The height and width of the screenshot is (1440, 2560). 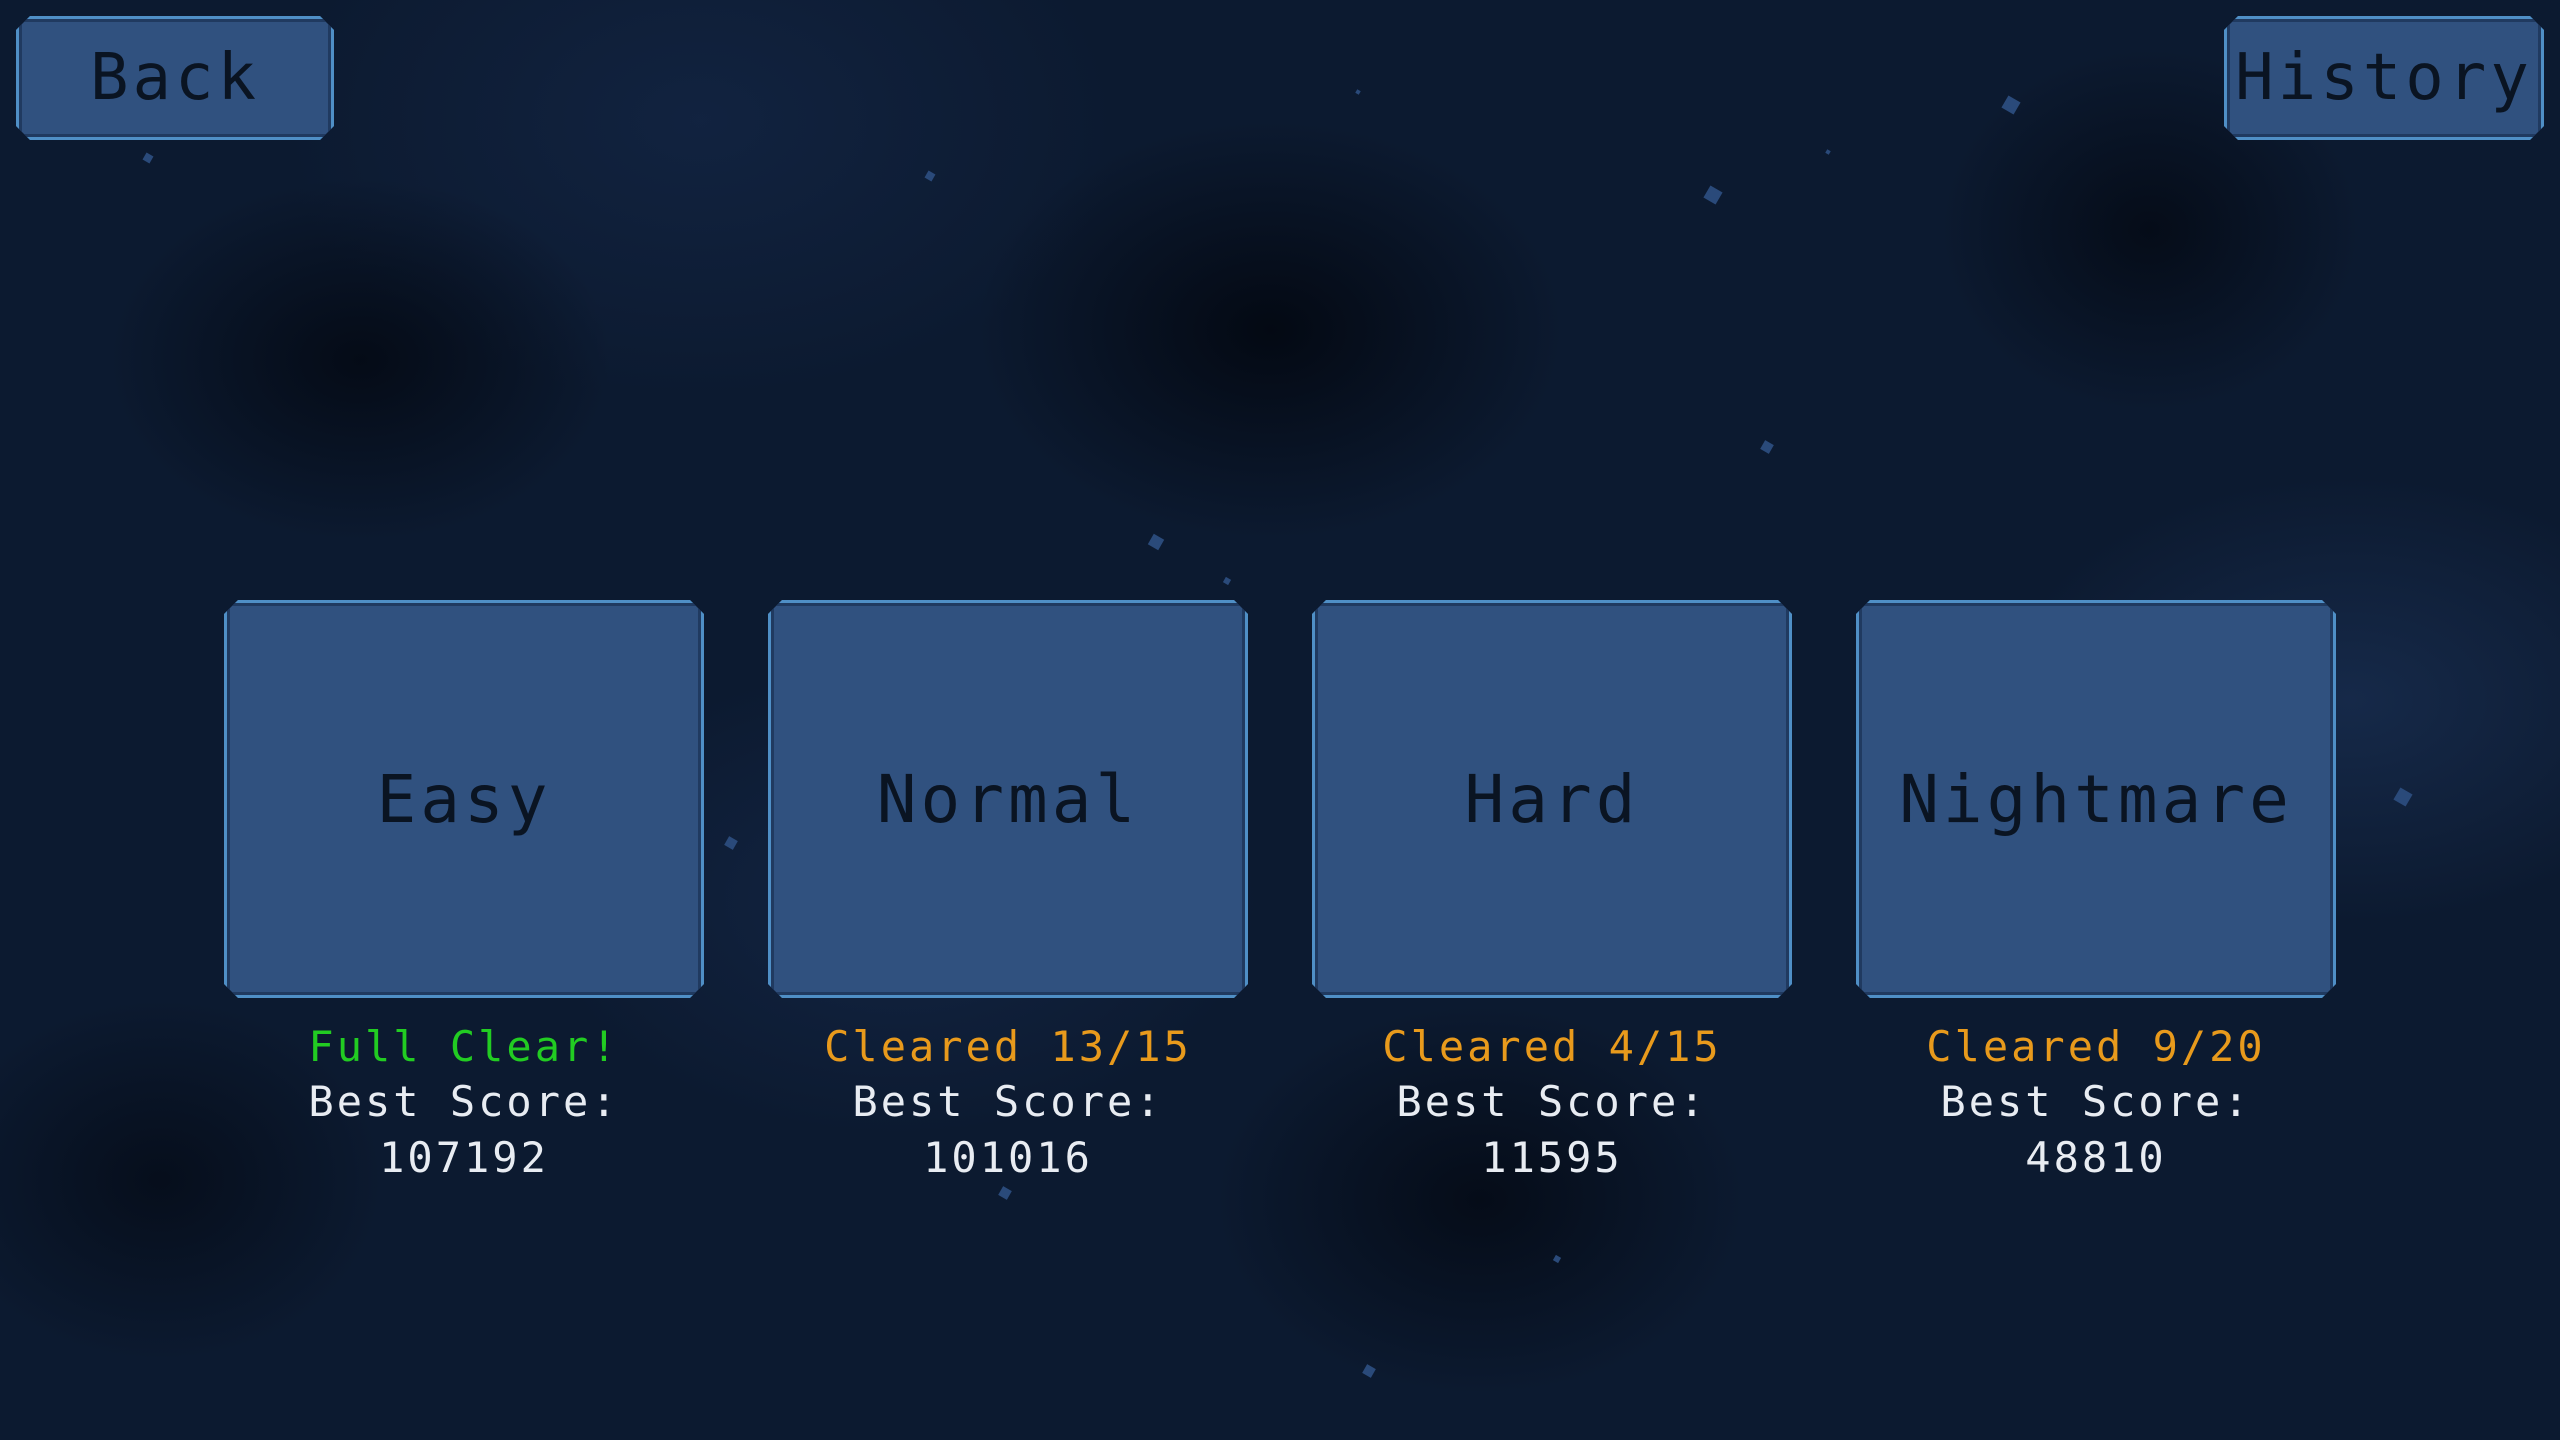 I want to click on history-button-label: History, so click(x=2384, y=78).